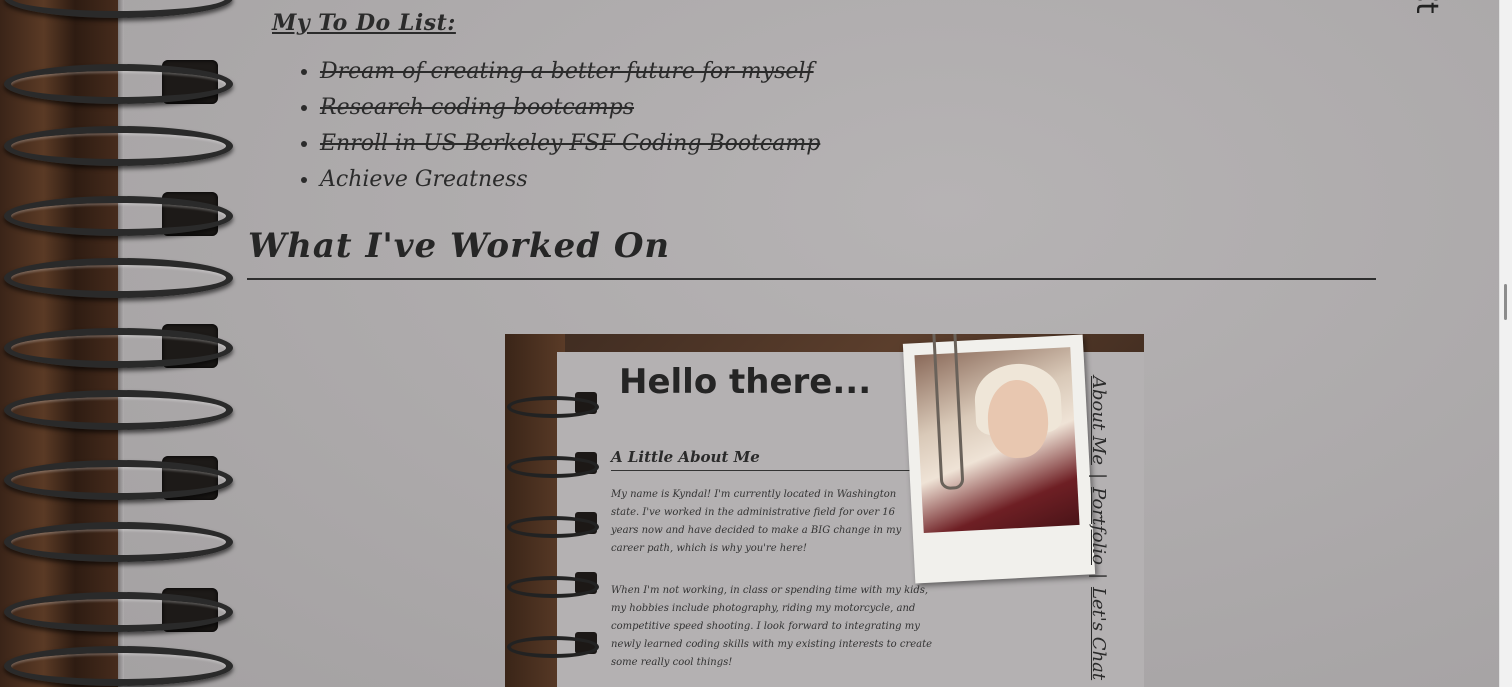  What do you see at coordinates (570, 182) in the screenshot?
I see `list-item: Achieve Greatness` at bounding box center [570, 182].